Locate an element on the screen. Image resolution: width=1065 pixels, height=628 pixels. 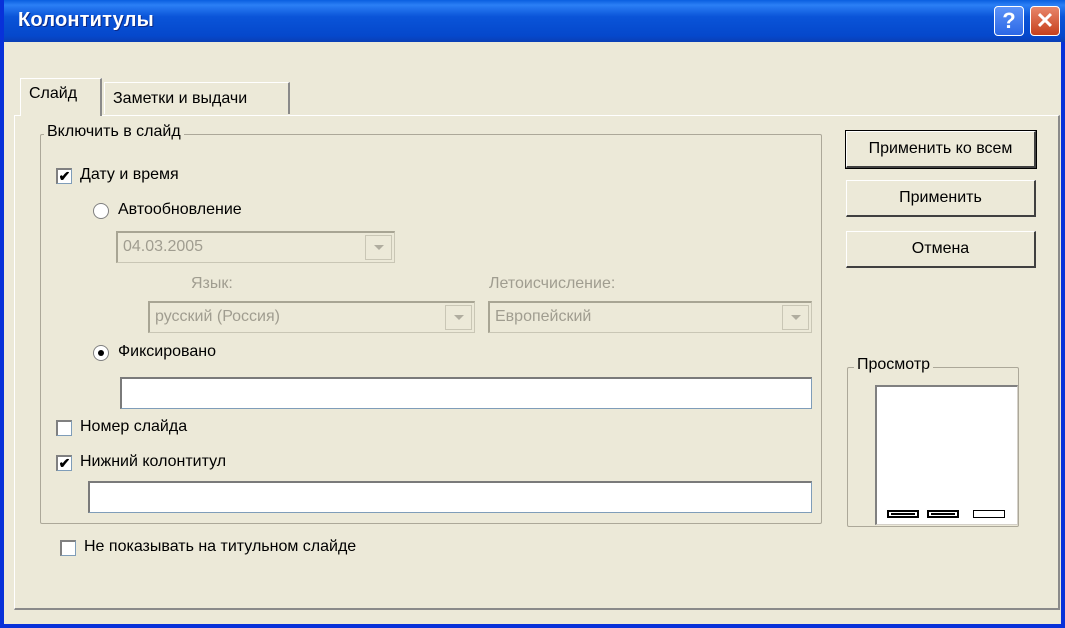
close-button: ✕ is located at coordinates (1045, 21).